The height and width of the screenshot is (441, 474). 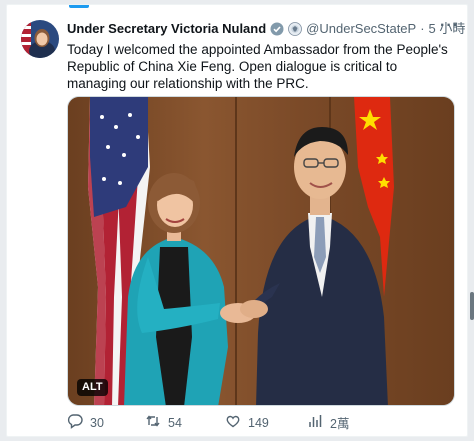 I want to click on reply-button: 30, so click(x=85, y=422).